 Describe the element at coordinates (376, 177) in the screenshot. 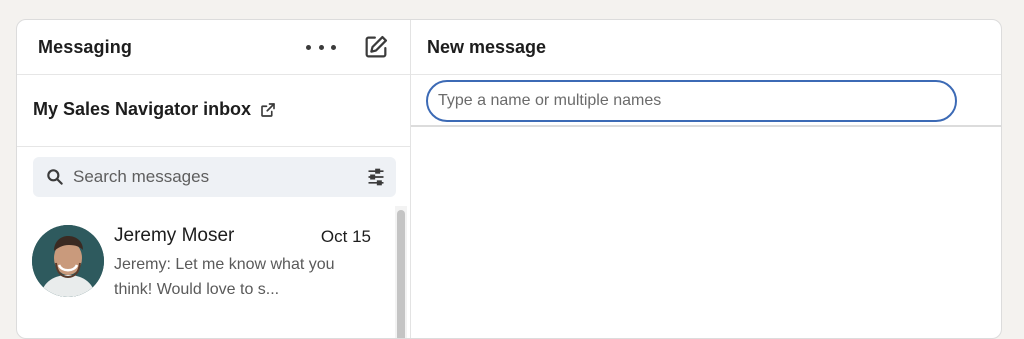

I see `filter-sliders-icon` at that location.